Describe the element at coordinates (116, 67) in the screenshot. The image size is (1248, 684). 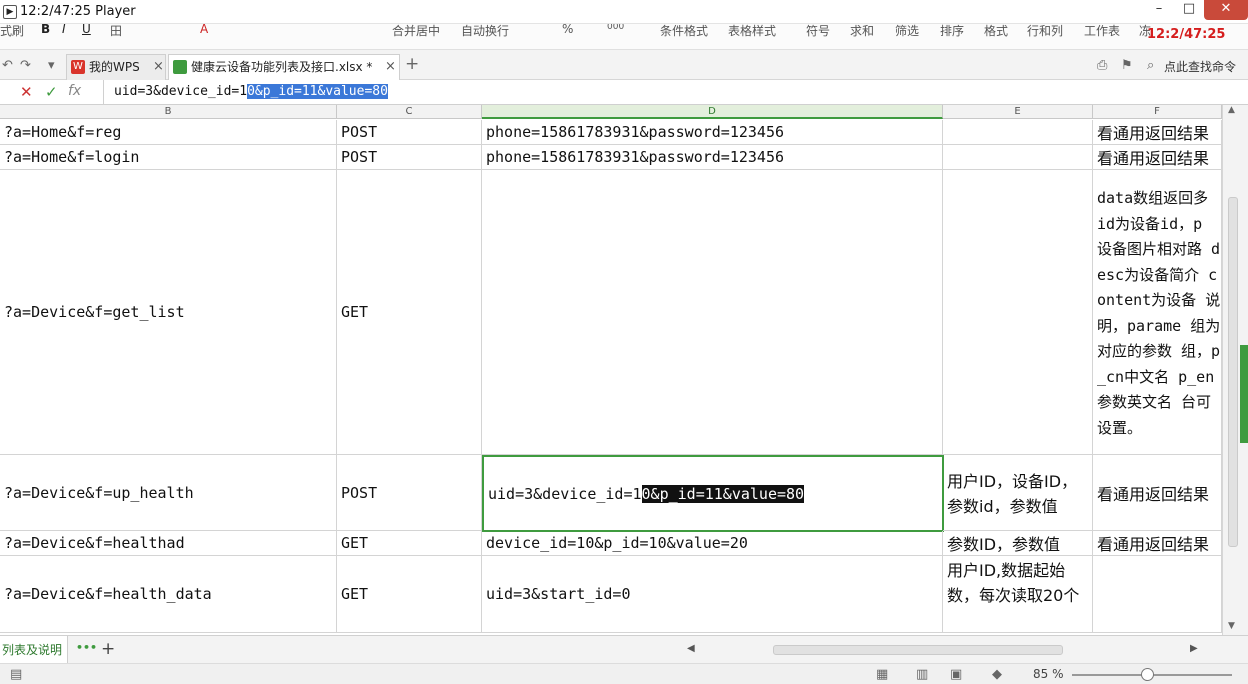
I see `tab-my-wps: W 我的WPS ×` at that location.